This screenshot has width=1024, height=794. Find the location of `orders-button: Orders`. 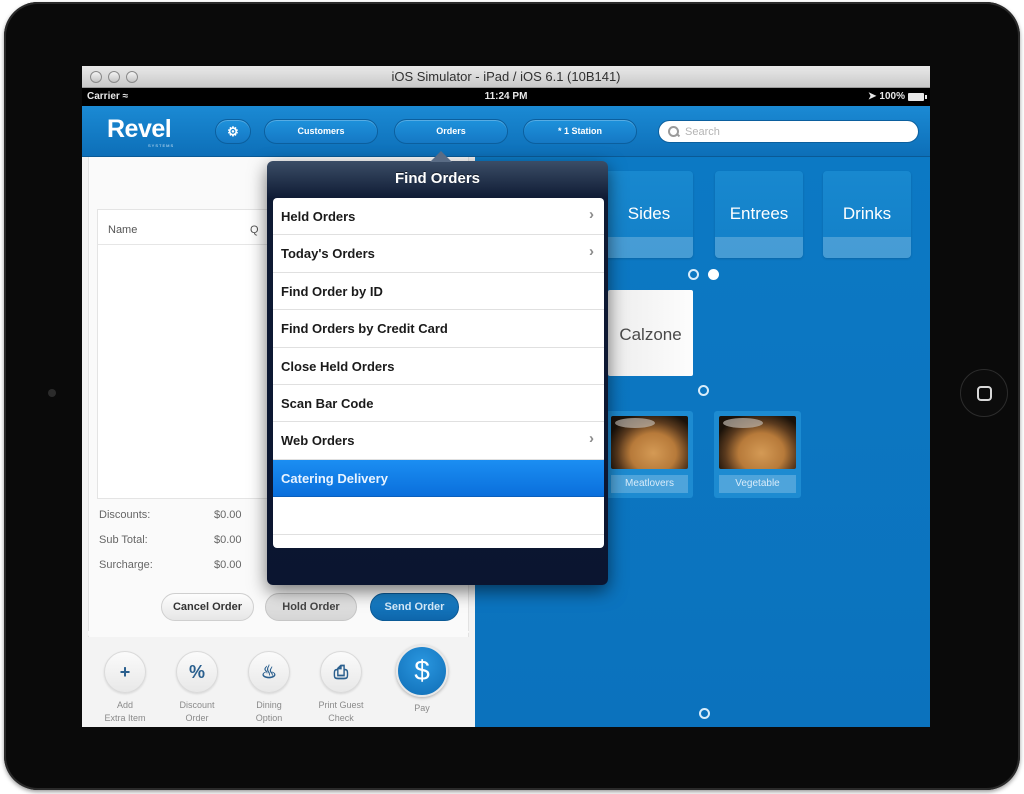

orders-button: Orders is located at coordinates (451, 131).